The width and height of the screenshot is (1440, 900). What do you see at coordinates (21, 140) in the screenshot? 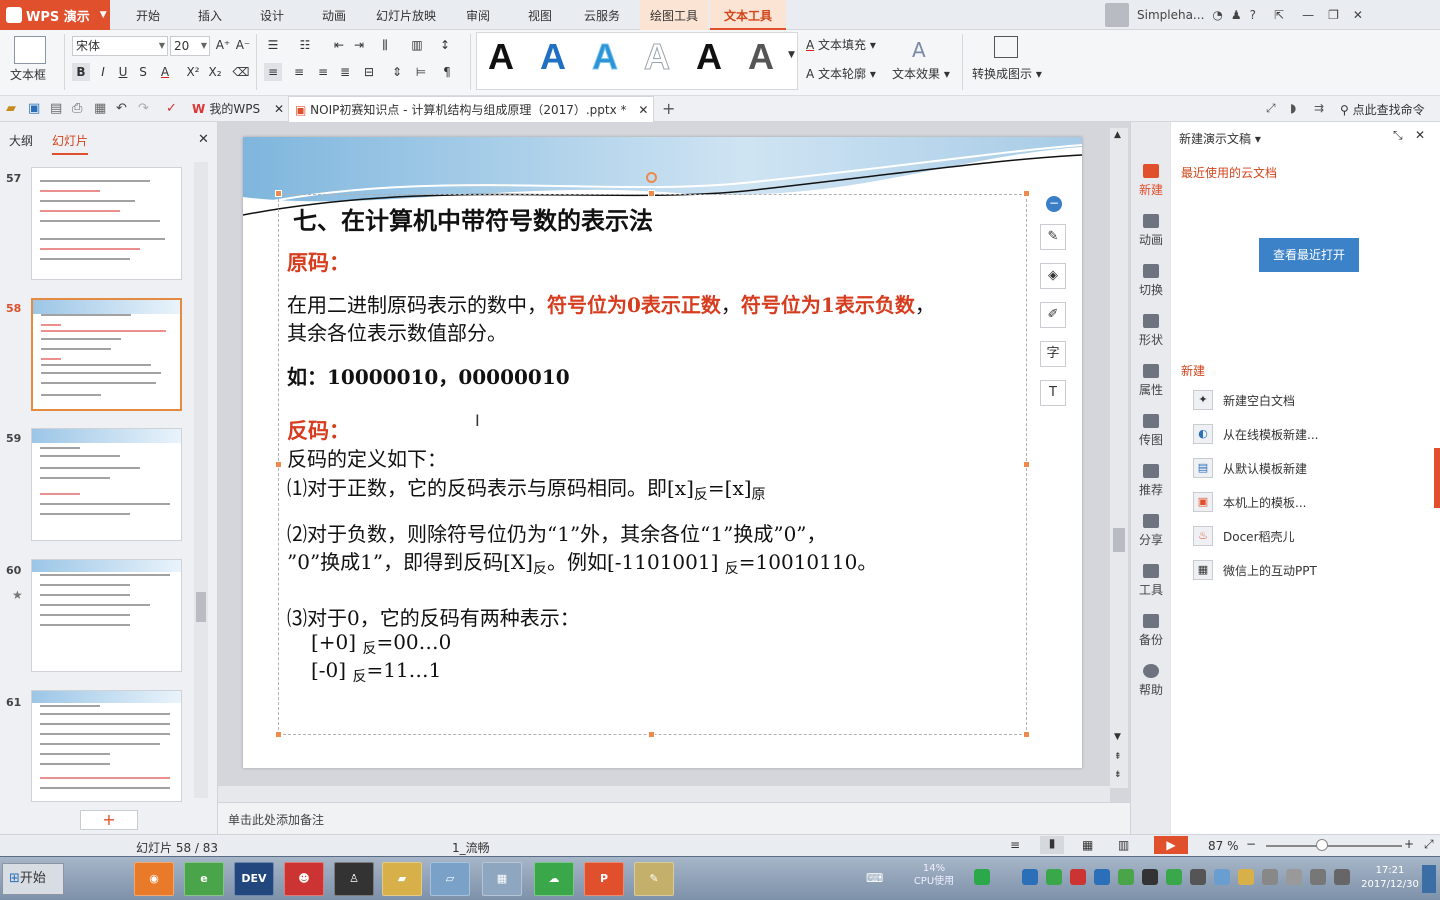
I see `tab-outline: 大纲` at bounding box center [21, 140].